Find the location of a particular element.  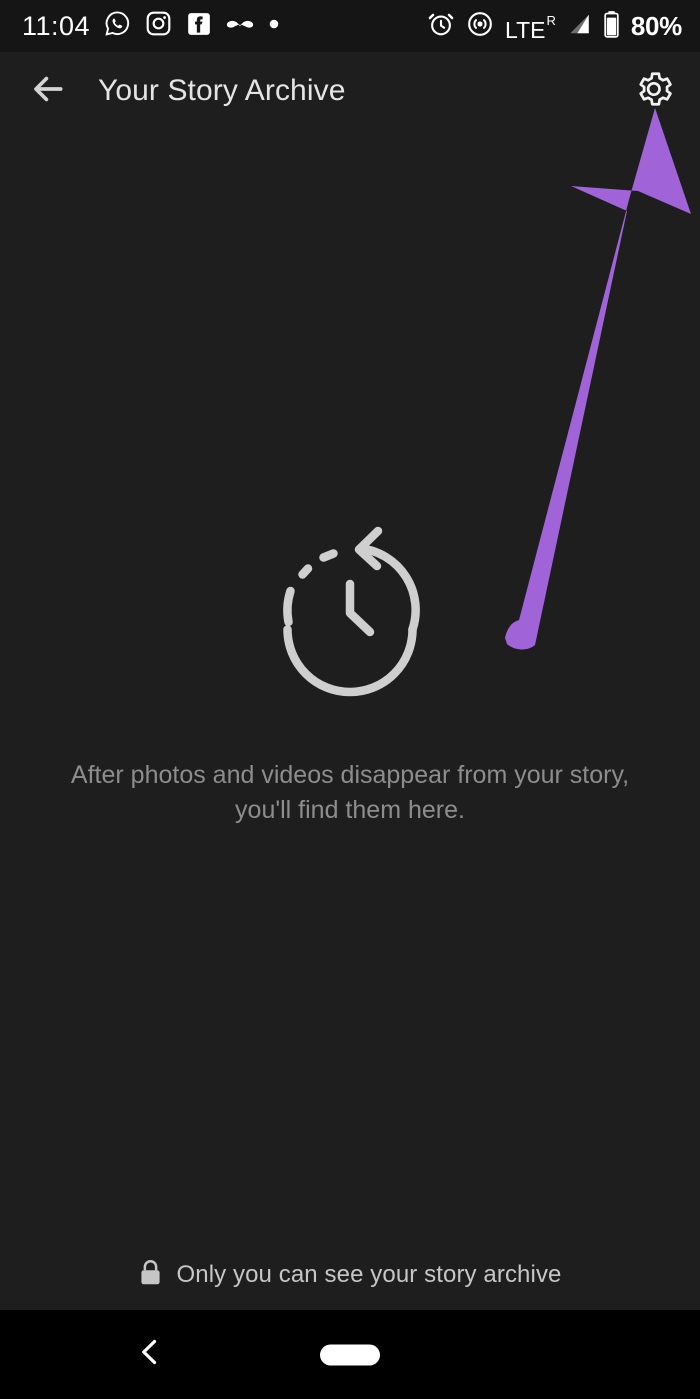

settings-button is located at coordinates (654, 91).